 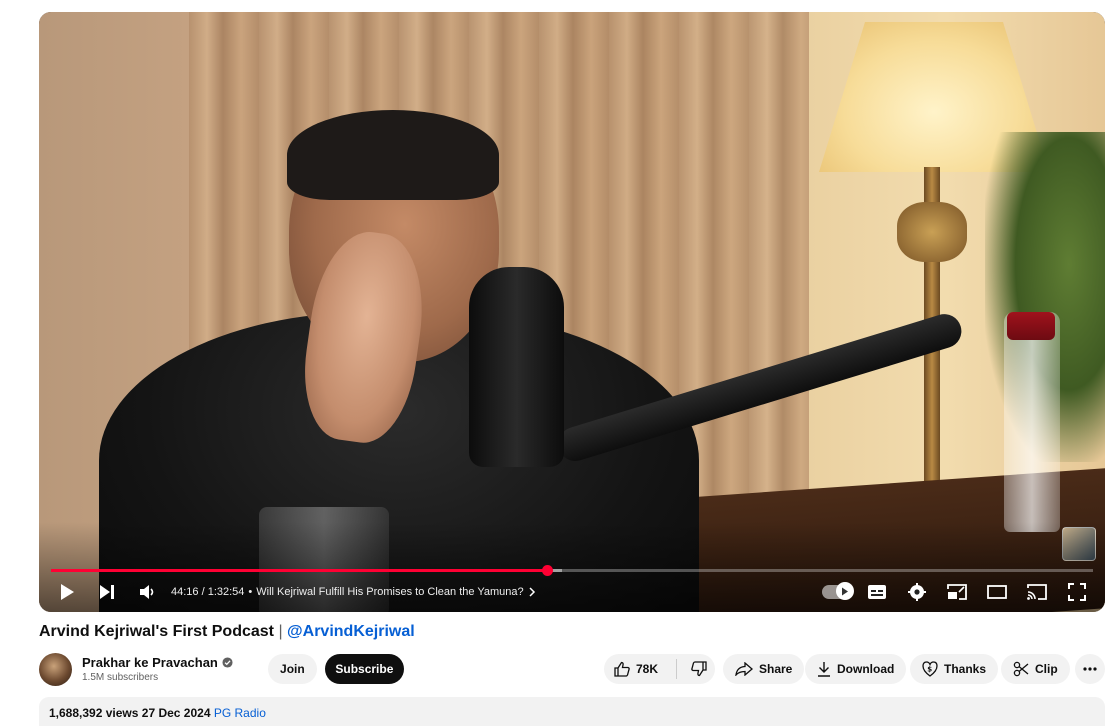 What do you see at coordinates (1021, 669) in the screenshot?
I see `clip-icon` at bounding box center [1021, 669].